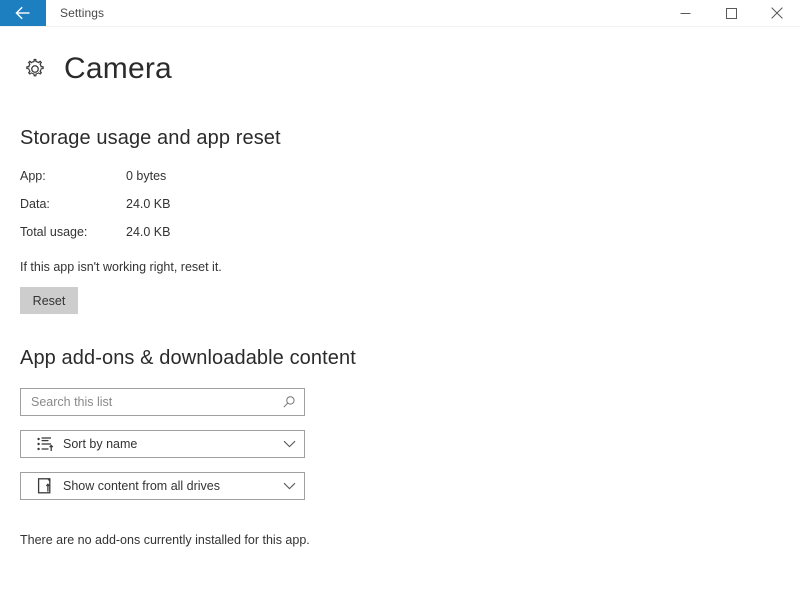  What do you see at coordinates (82, 13) in the screenshot?
I see `window-title: Settings` at bounding box center [82, 13].